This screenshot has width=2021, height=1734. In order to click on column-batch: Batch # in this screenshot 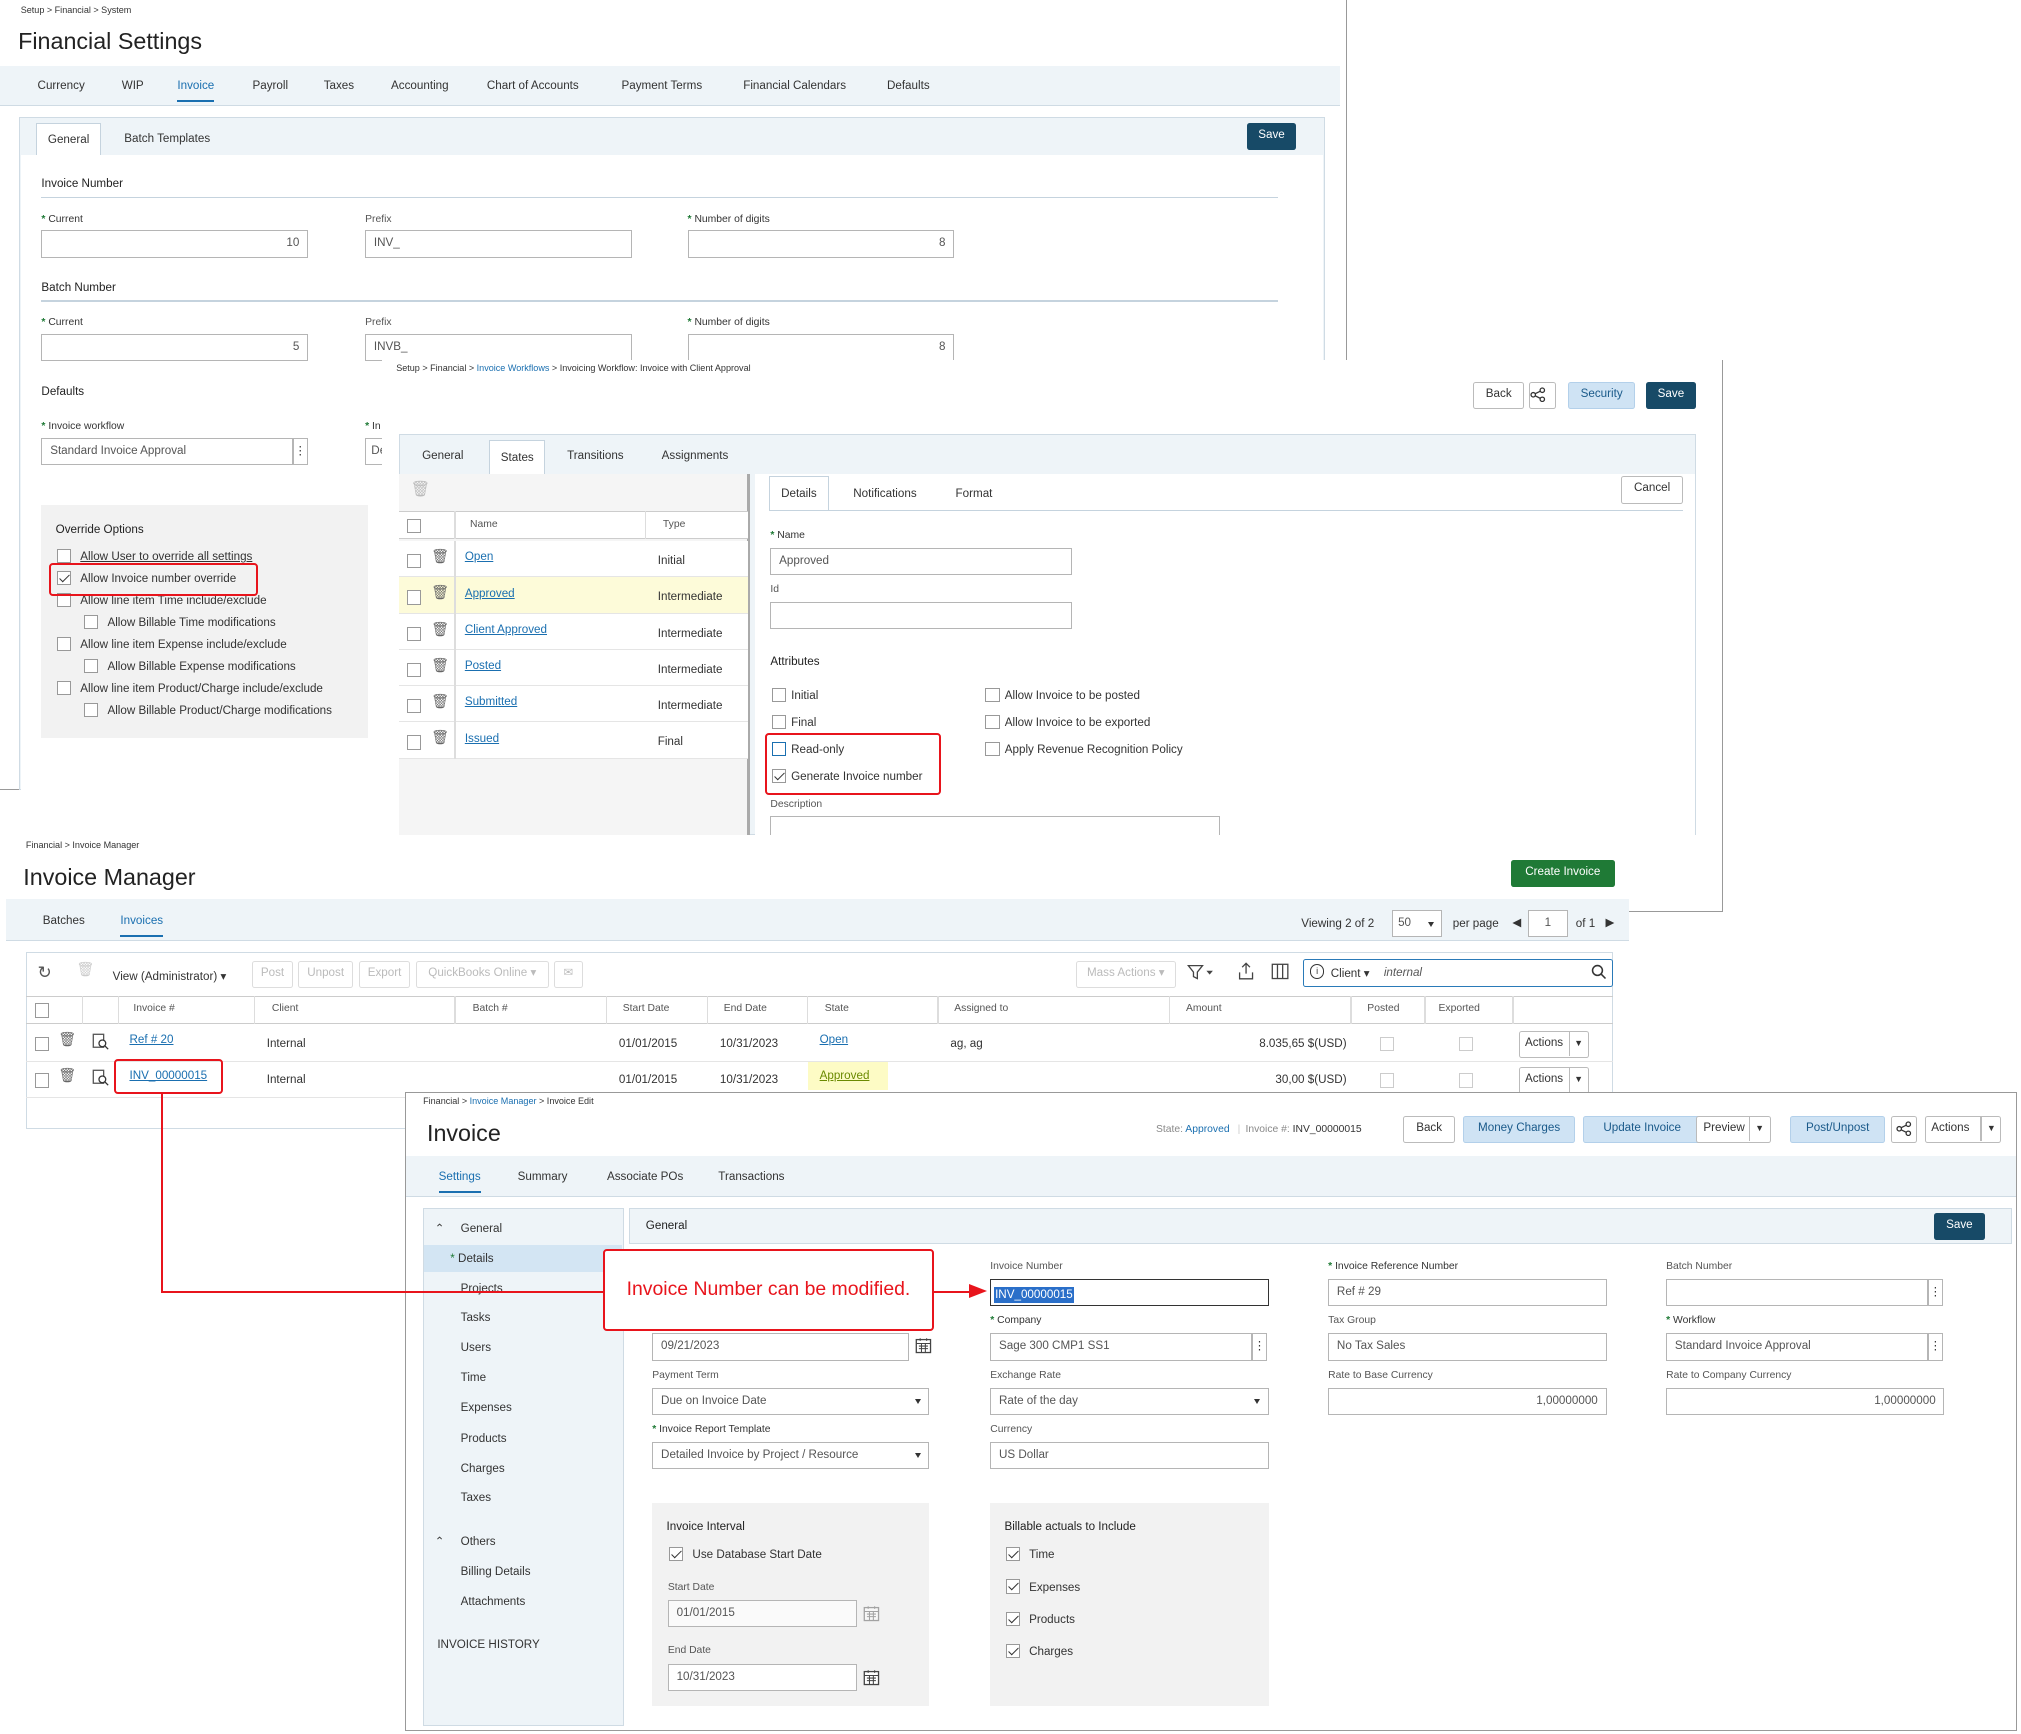, I will do `click(490, 1008)`.